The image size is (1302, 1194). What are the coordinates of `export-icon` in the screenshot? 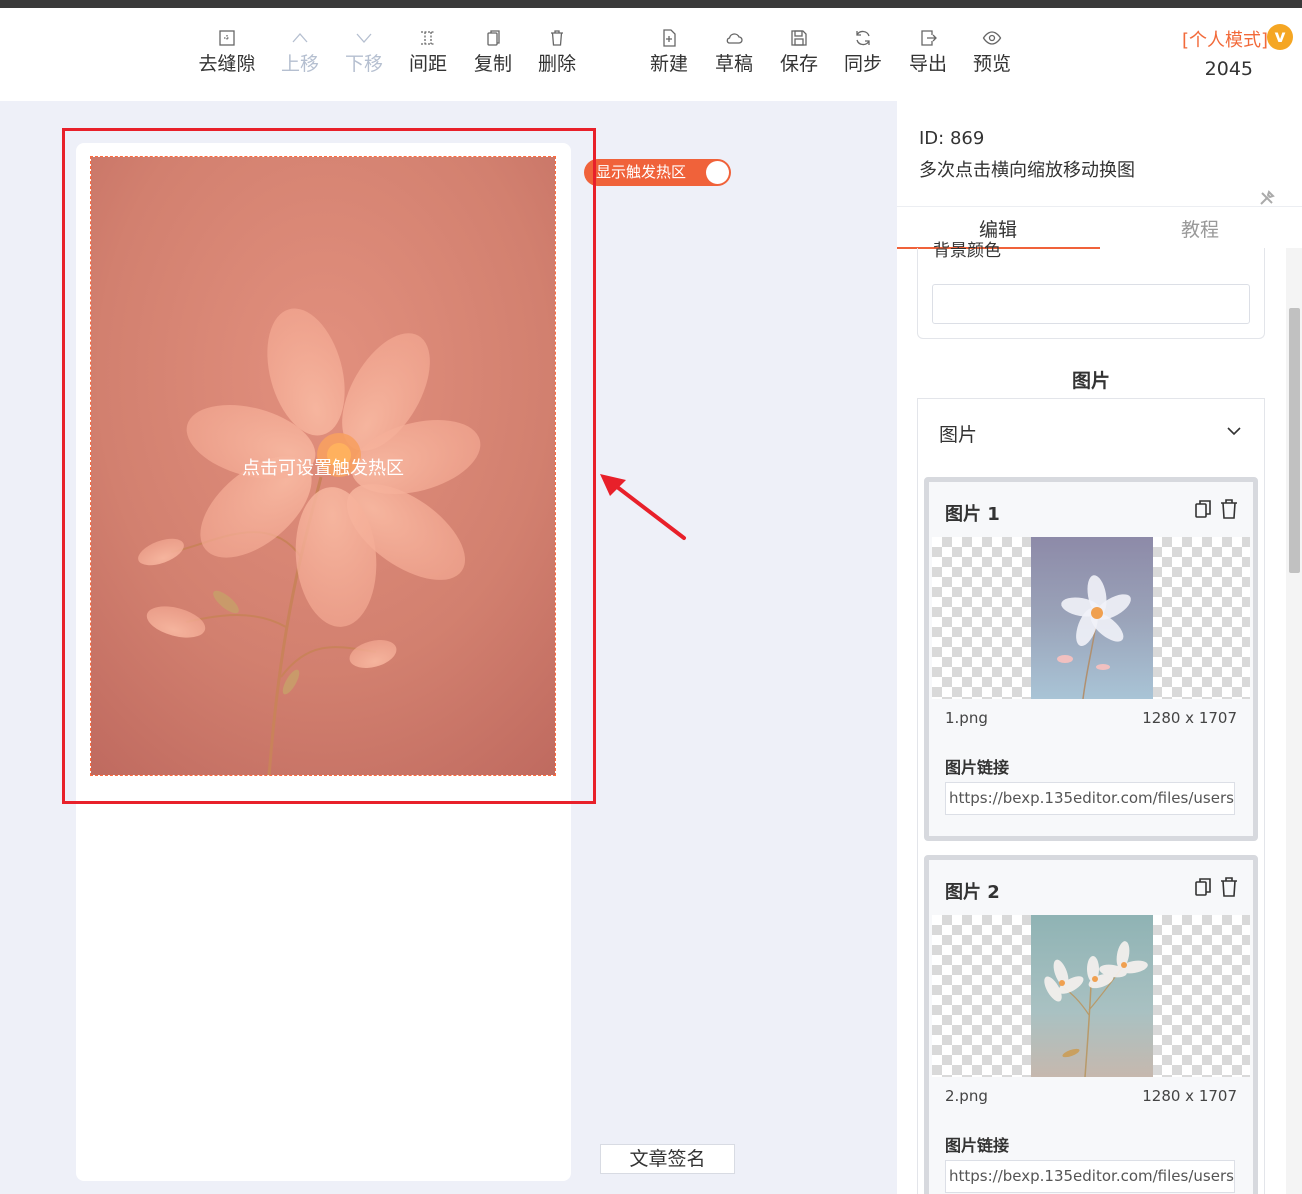 It's located at (928, 38).